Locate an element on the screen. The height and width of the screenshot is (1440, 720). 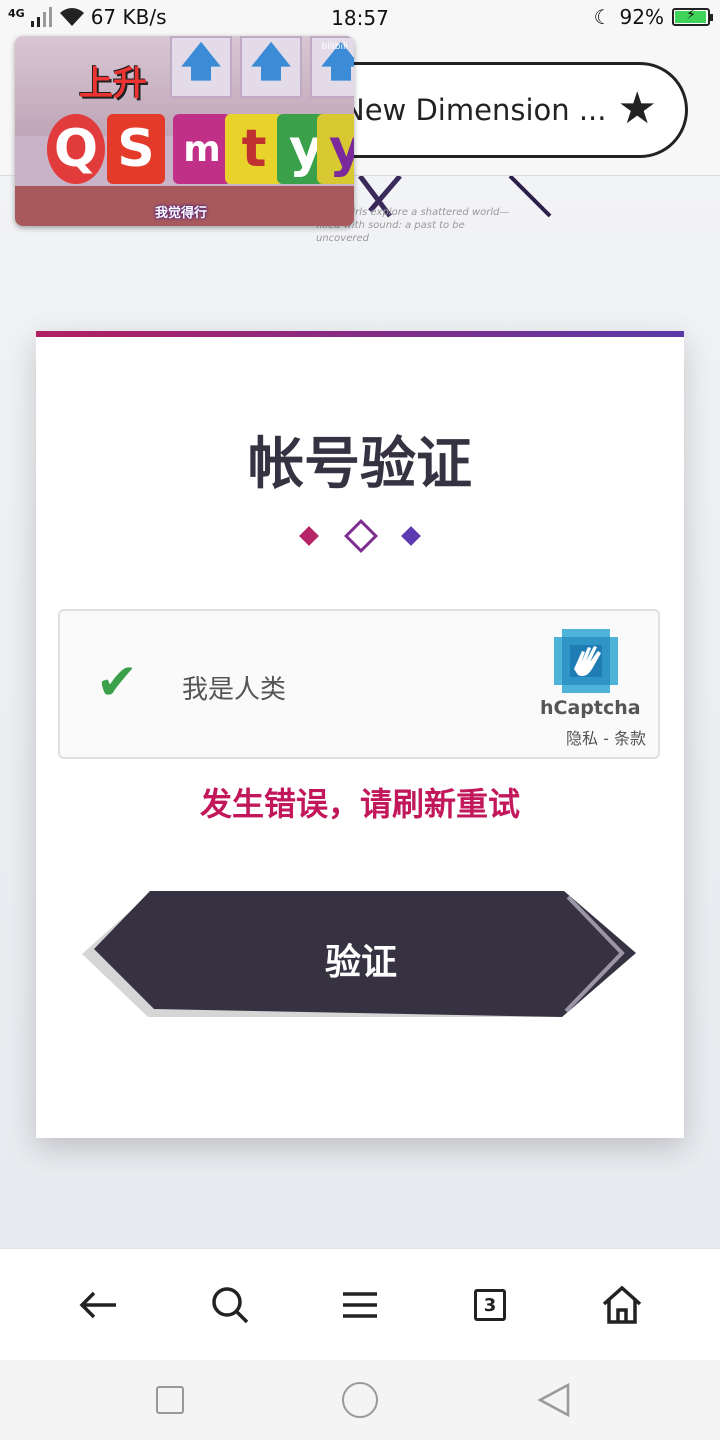
status-bar: 4G 67 KB/s 18:57 ☾ 92% ⚡ is located at coordinates (360, 18).